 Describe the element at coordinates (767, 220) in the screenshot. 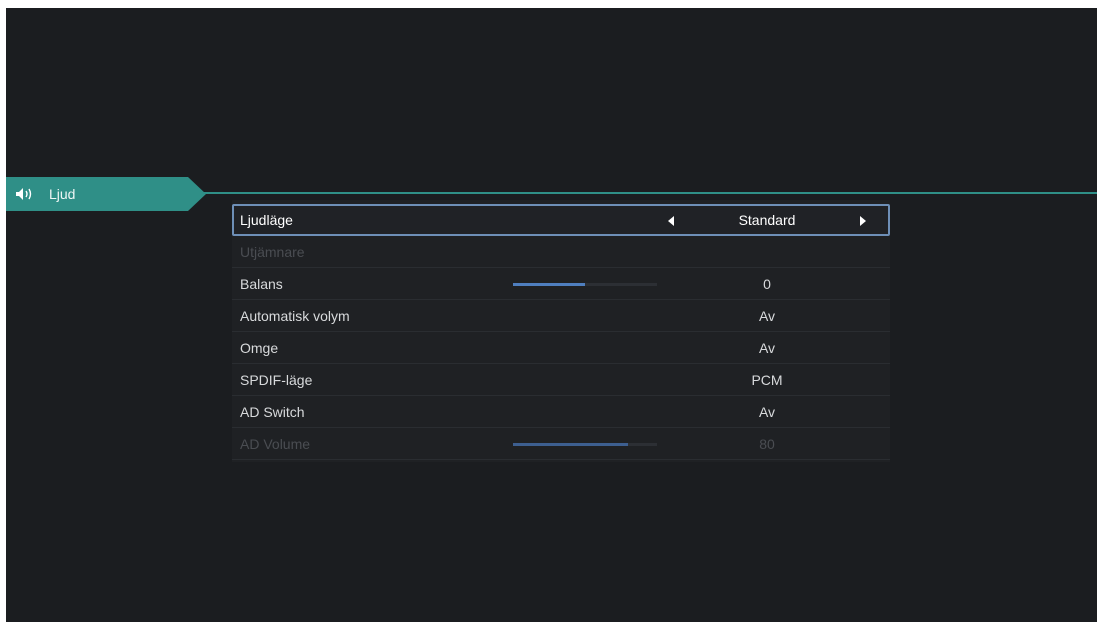

I see `setting-value: Standard` at that location.